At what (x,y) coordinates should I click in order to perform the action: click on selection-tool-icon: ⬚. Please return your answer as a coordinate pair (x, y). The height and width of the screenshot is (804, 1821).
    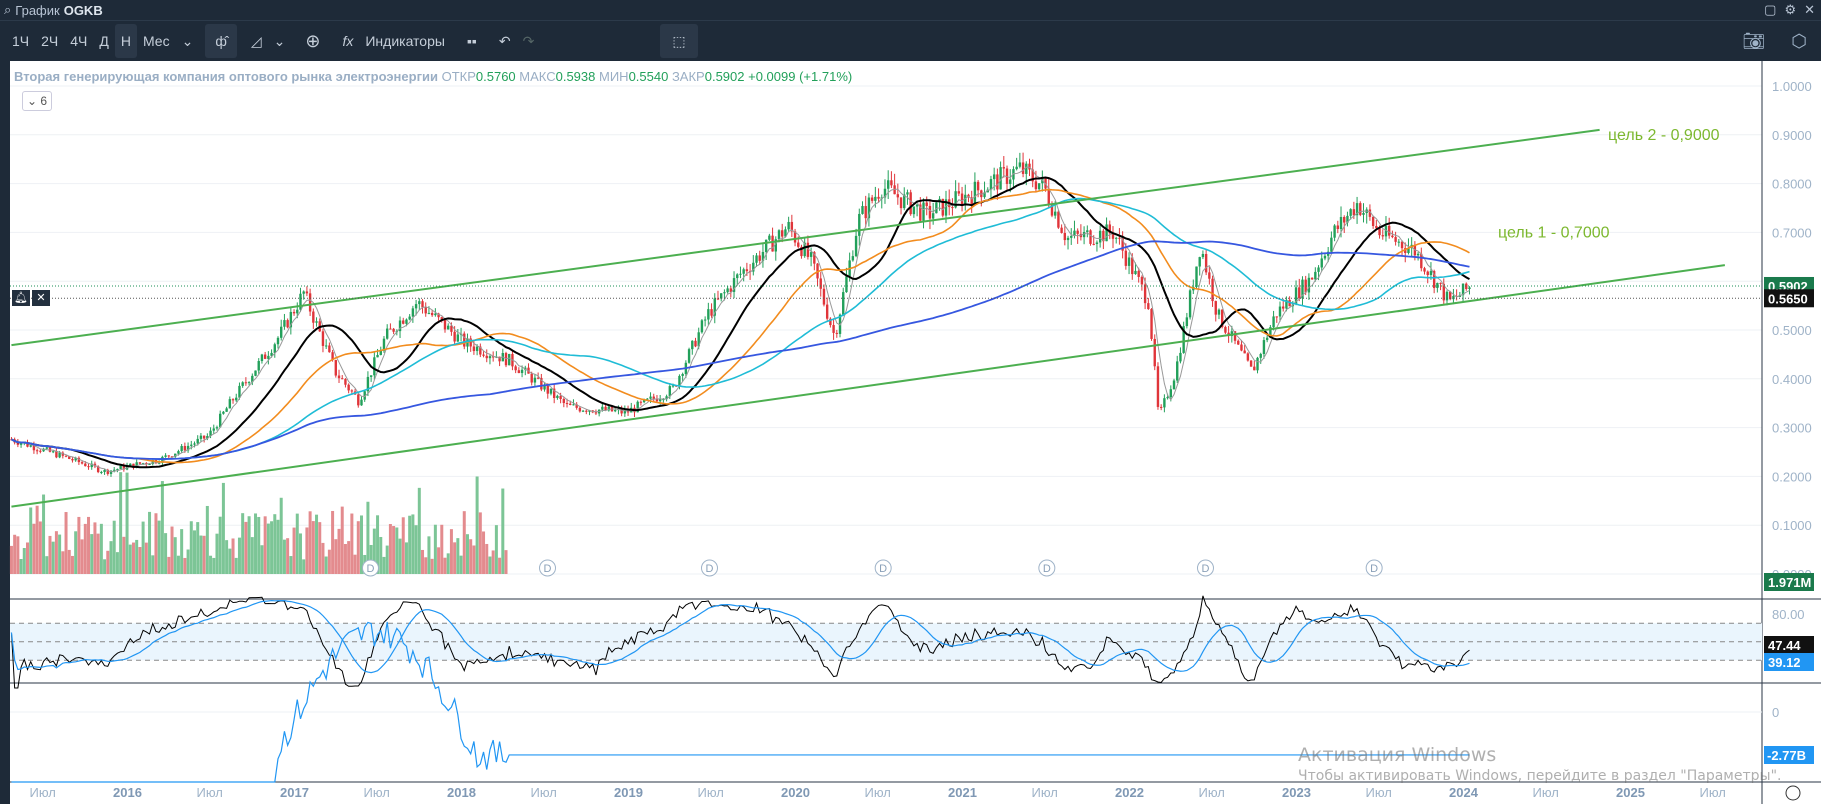
    Looking at the image, I should click on (679, 41).